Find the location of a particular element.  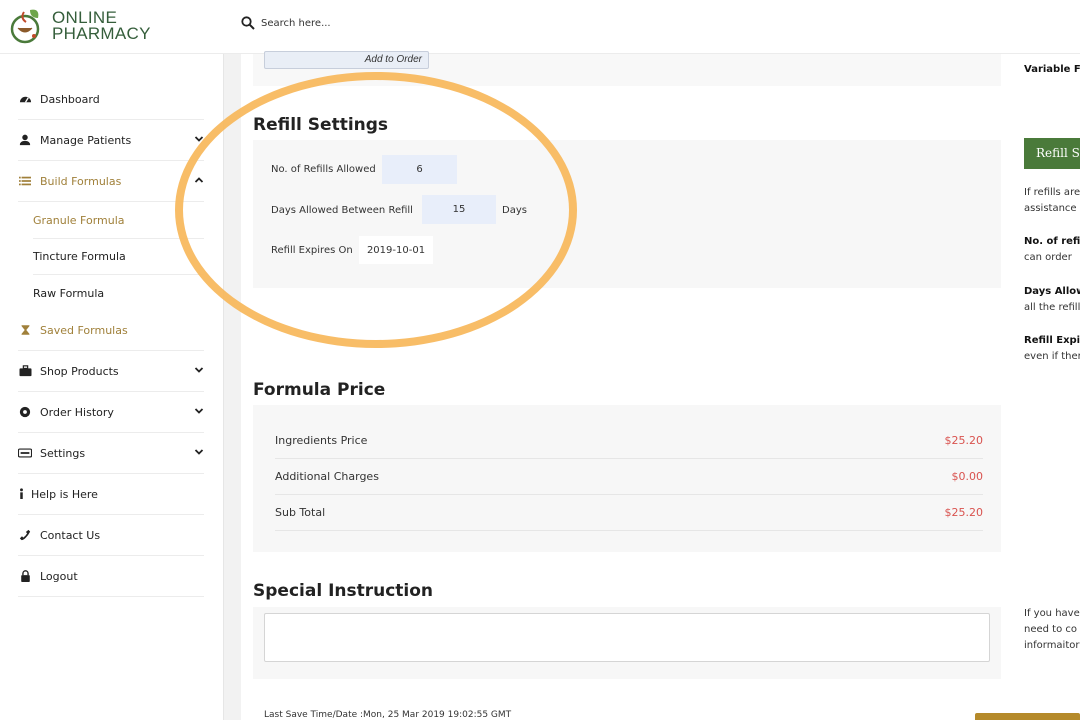

sidebar-gutter is located at coordinates (232, 387).